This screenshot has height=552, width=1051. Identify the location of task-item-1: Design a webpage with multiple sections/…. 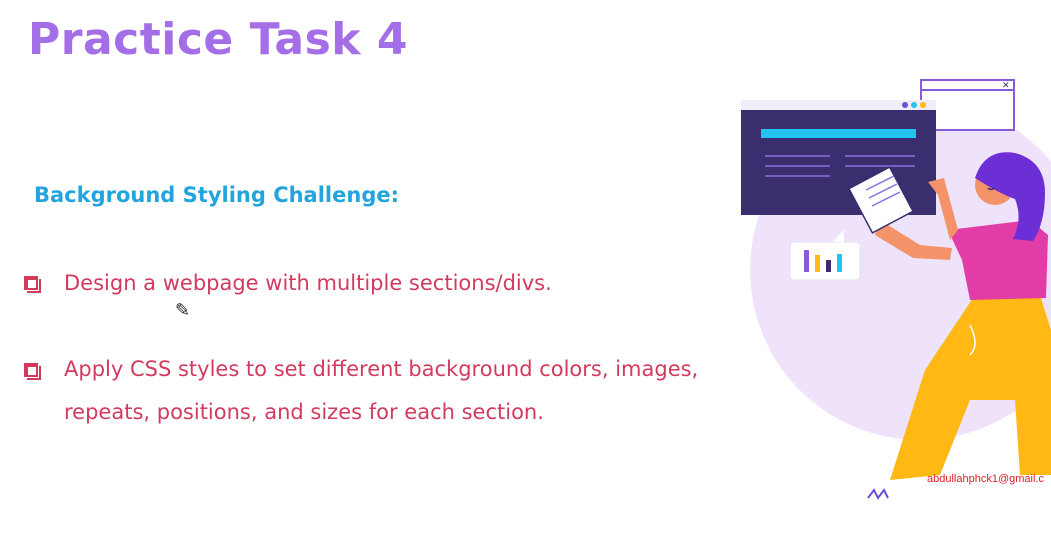
(308, 283).